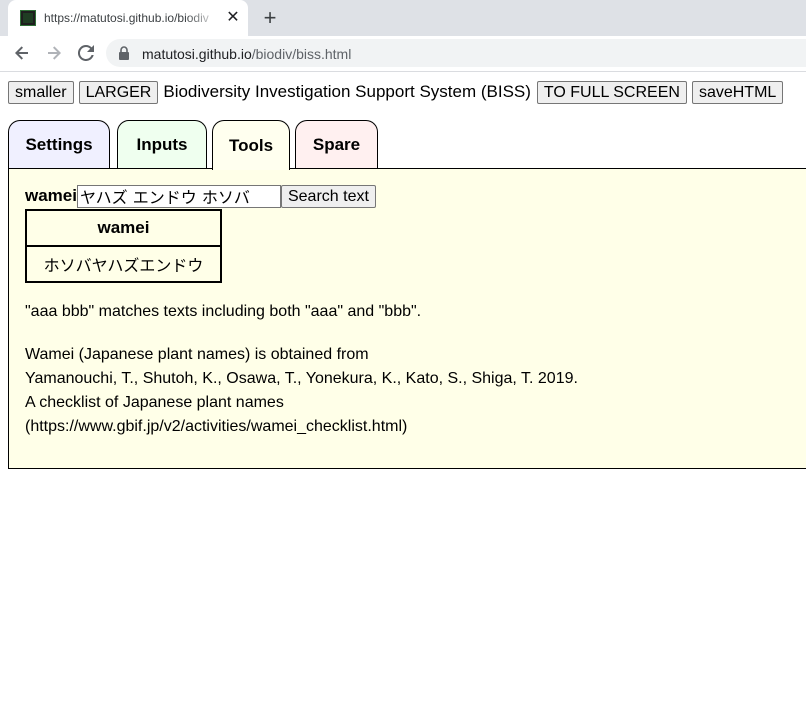 The width and height of the screenshot is (806, 717). I want to click on url-host: matutosi.github.io, so click(197, 54).